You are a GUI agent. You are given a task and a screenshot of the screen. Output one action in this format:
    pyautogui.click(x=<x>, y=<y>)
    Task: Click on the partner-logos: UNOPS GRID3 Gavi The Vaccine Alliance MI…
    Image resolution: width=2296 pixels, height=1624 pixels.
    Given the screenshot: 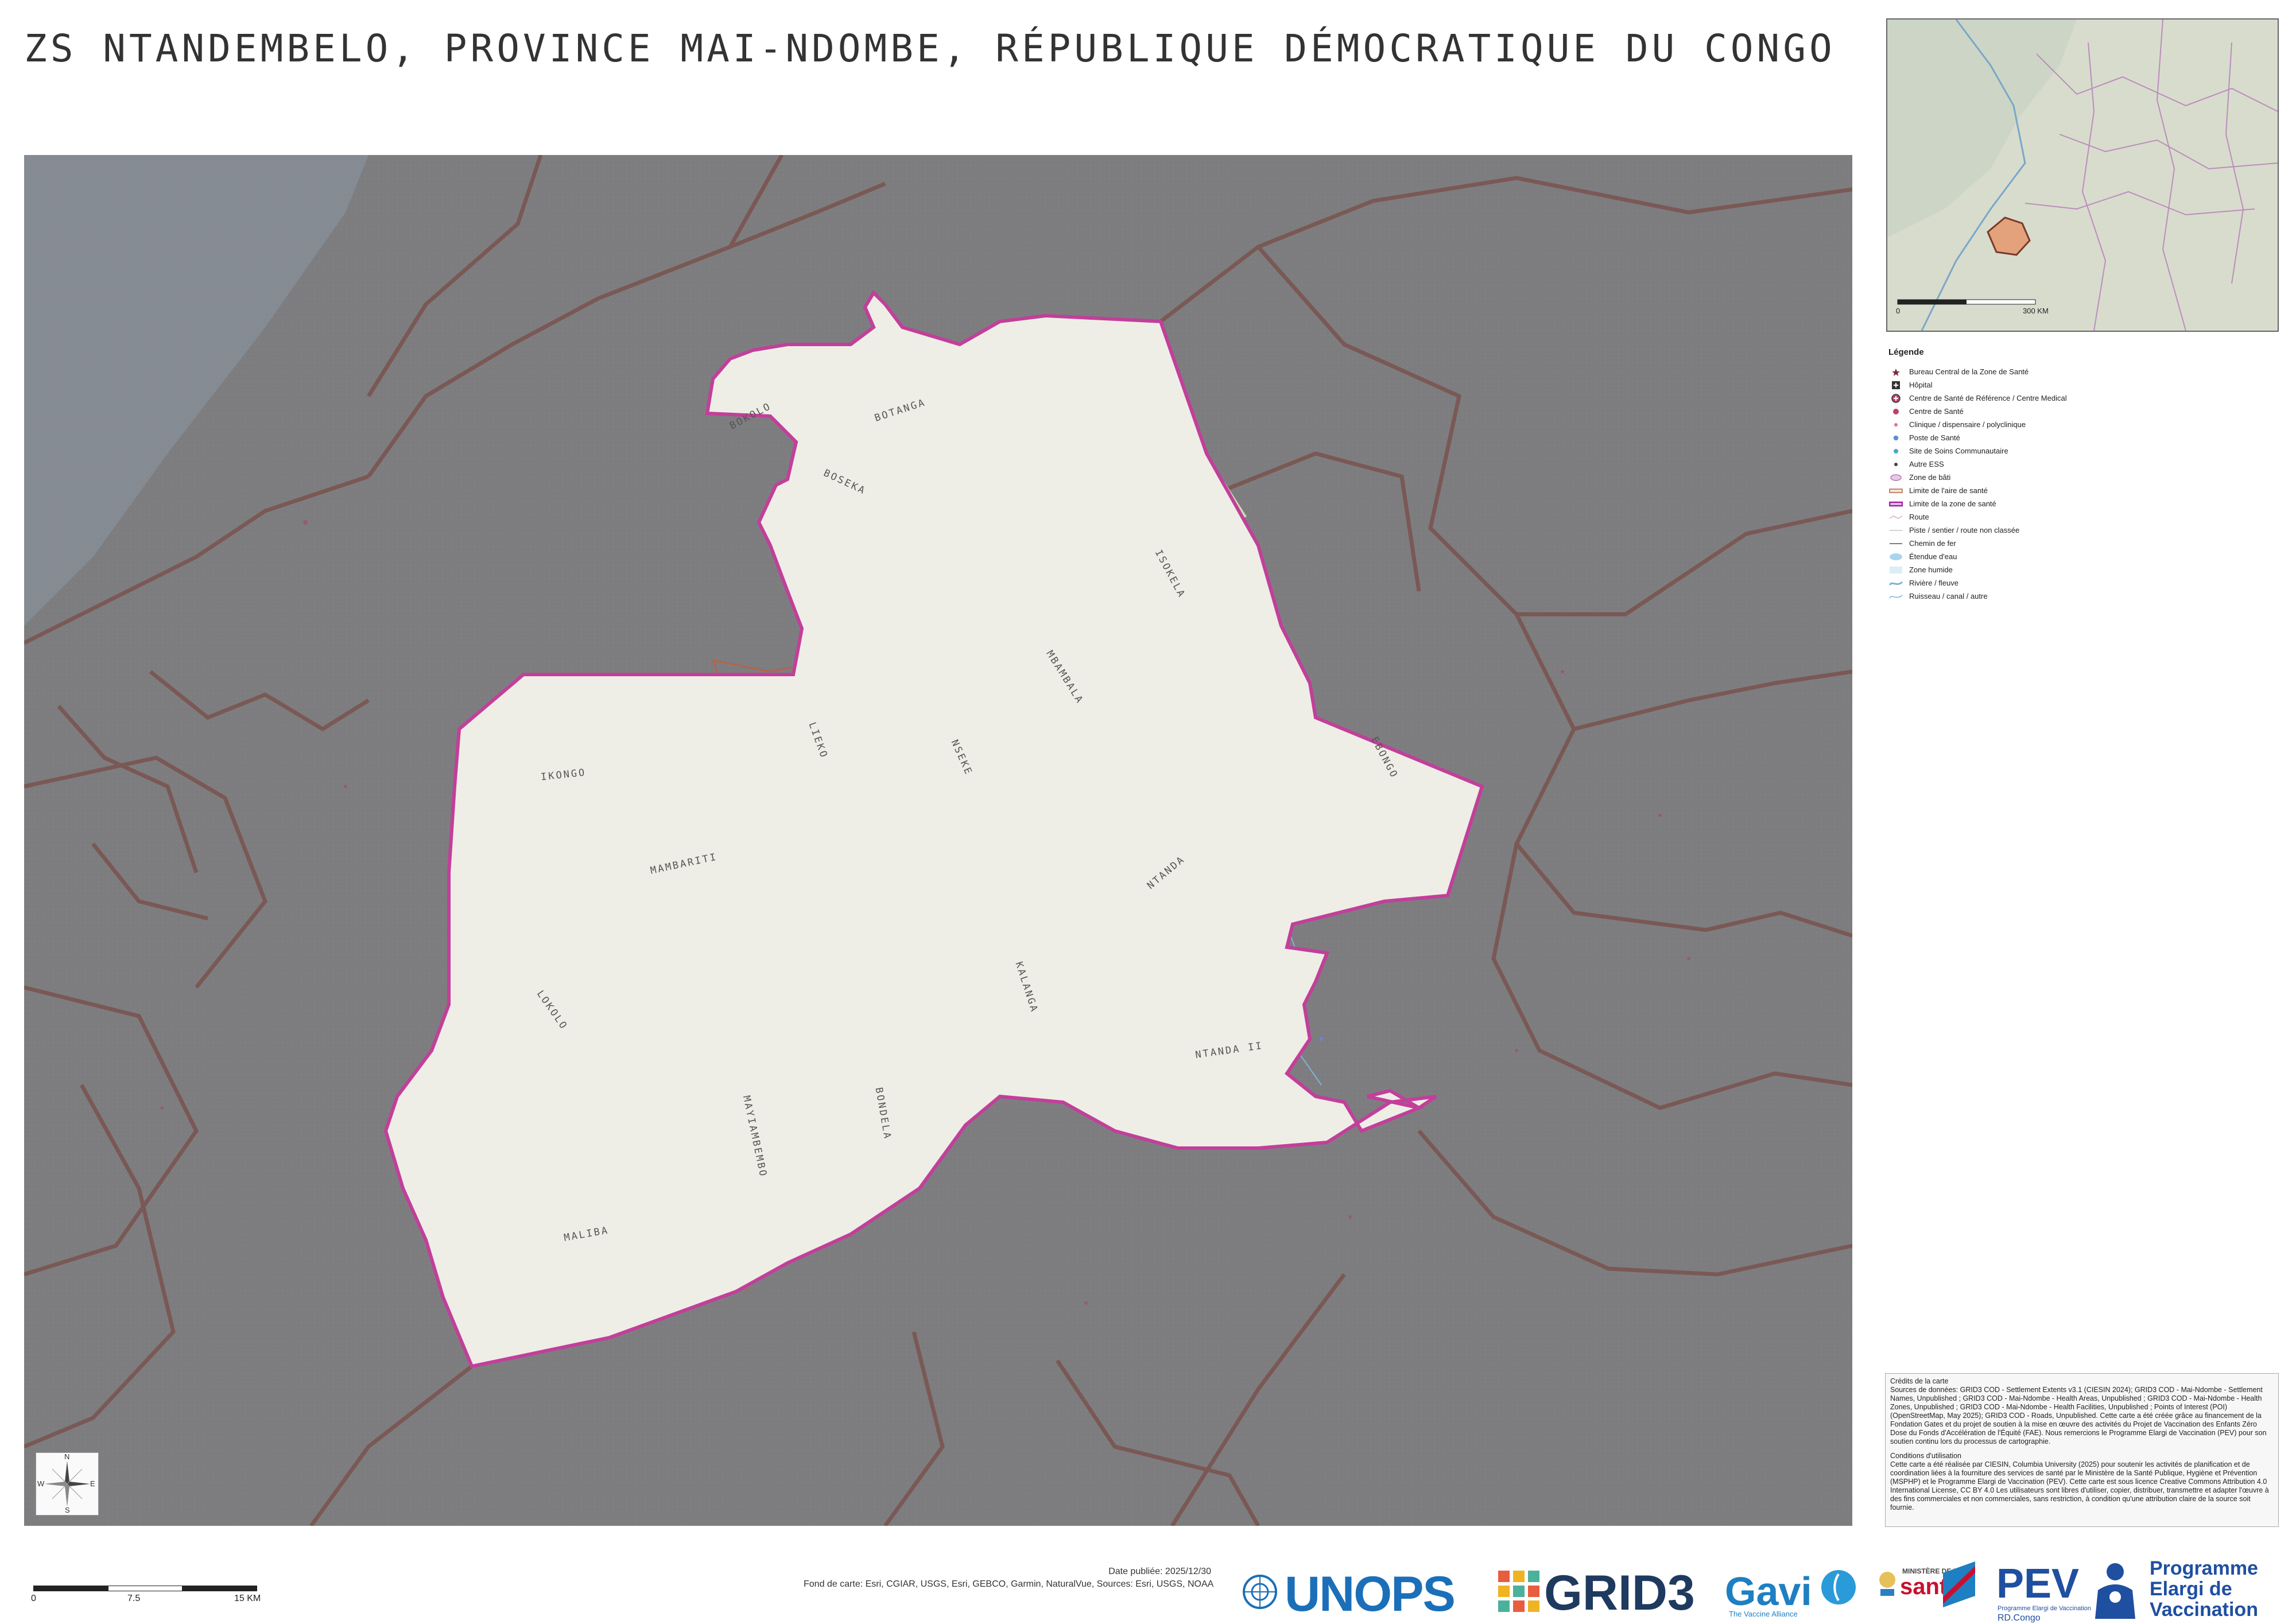 What is the action you would take?
    pyautogui.click(x=1759, y=1586)
    